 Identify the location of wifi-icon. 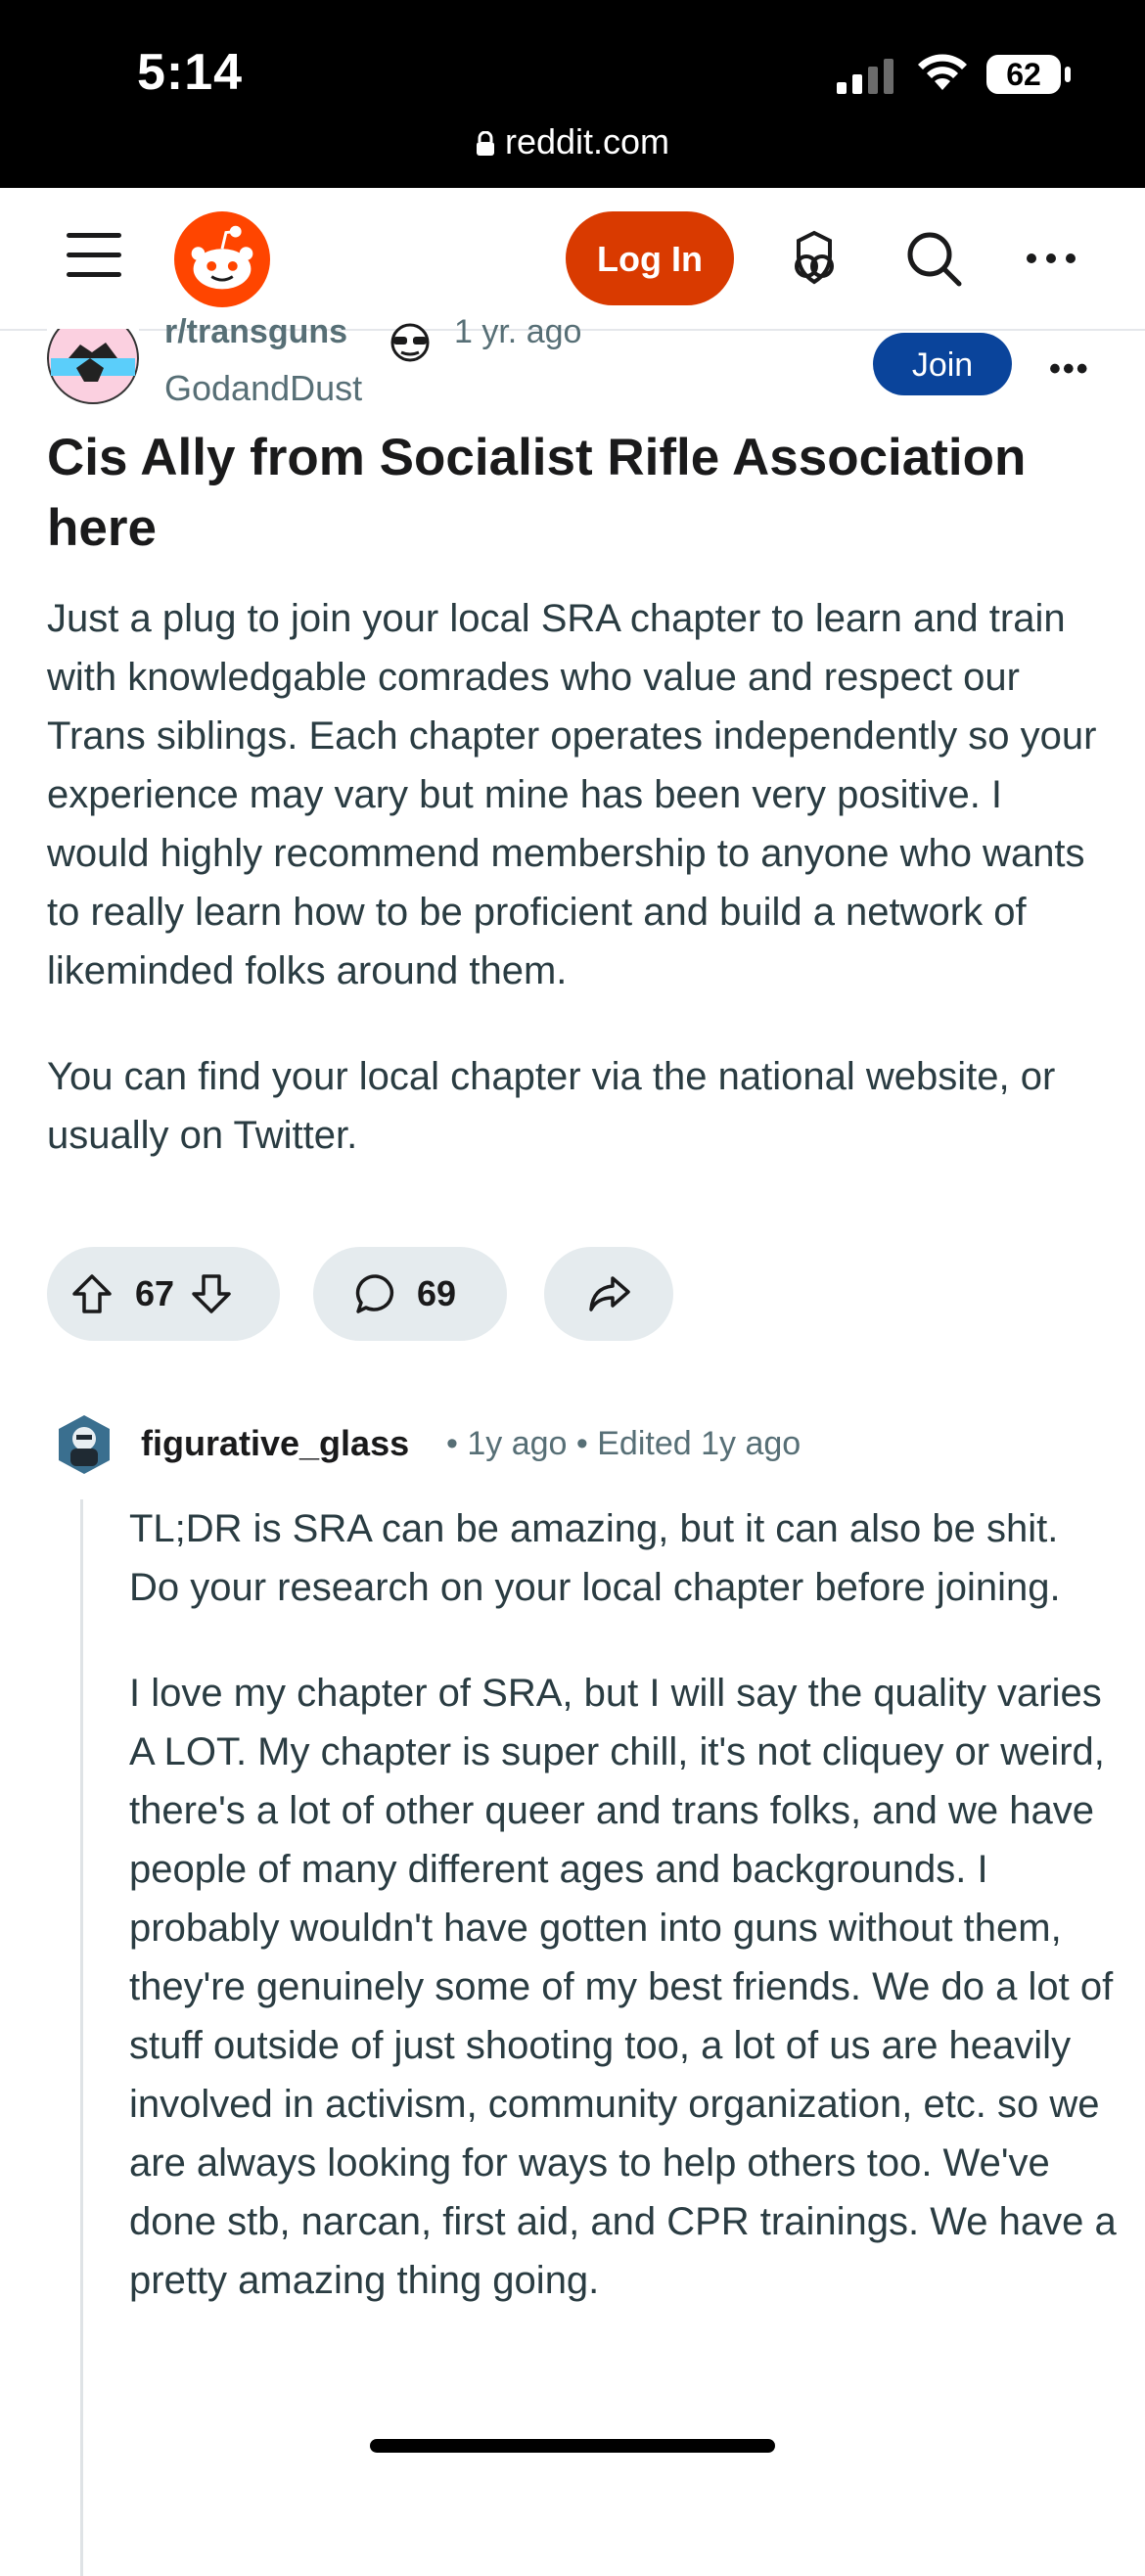
(942, 72).